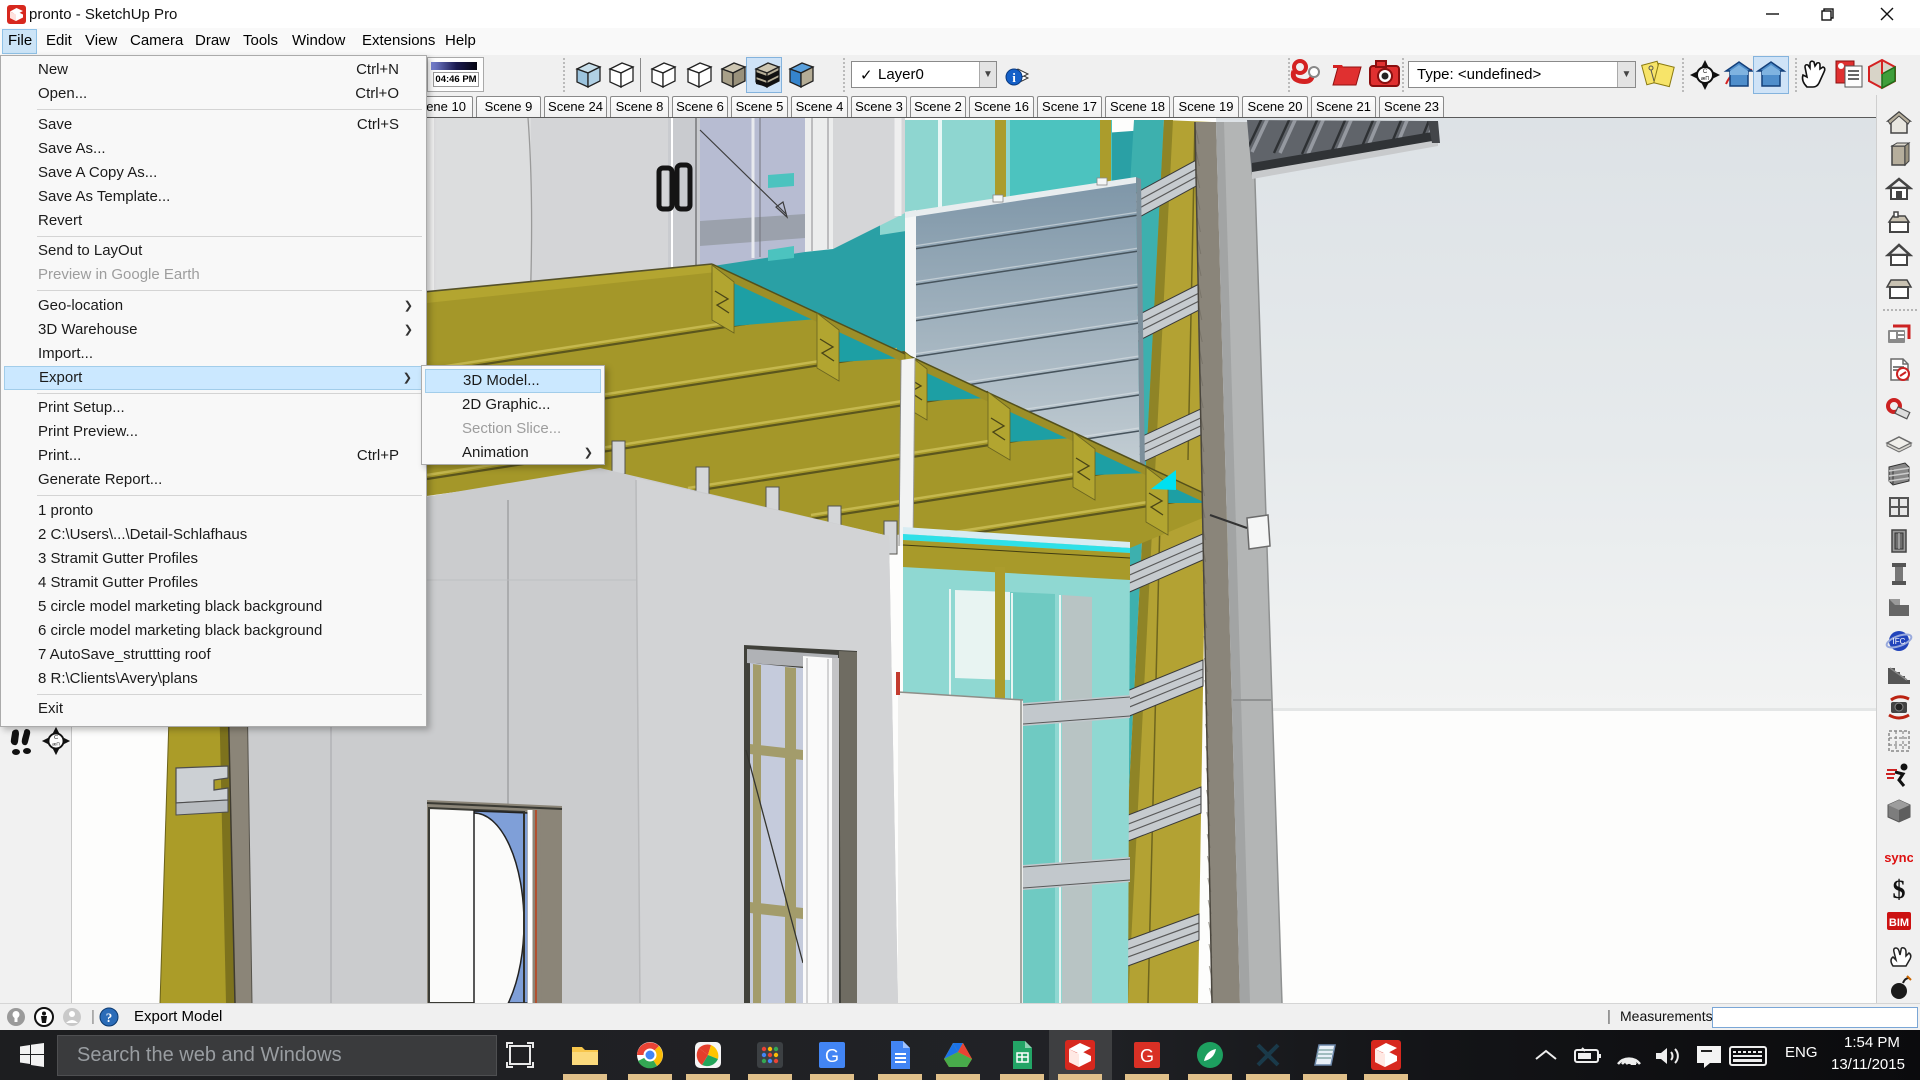 The height and width of the screenshot is (1080, 1920). What do you see at coordinates (1899, 857) in the screenshot?
I see `svg-text: sync` at bounding box center [1899, 857].